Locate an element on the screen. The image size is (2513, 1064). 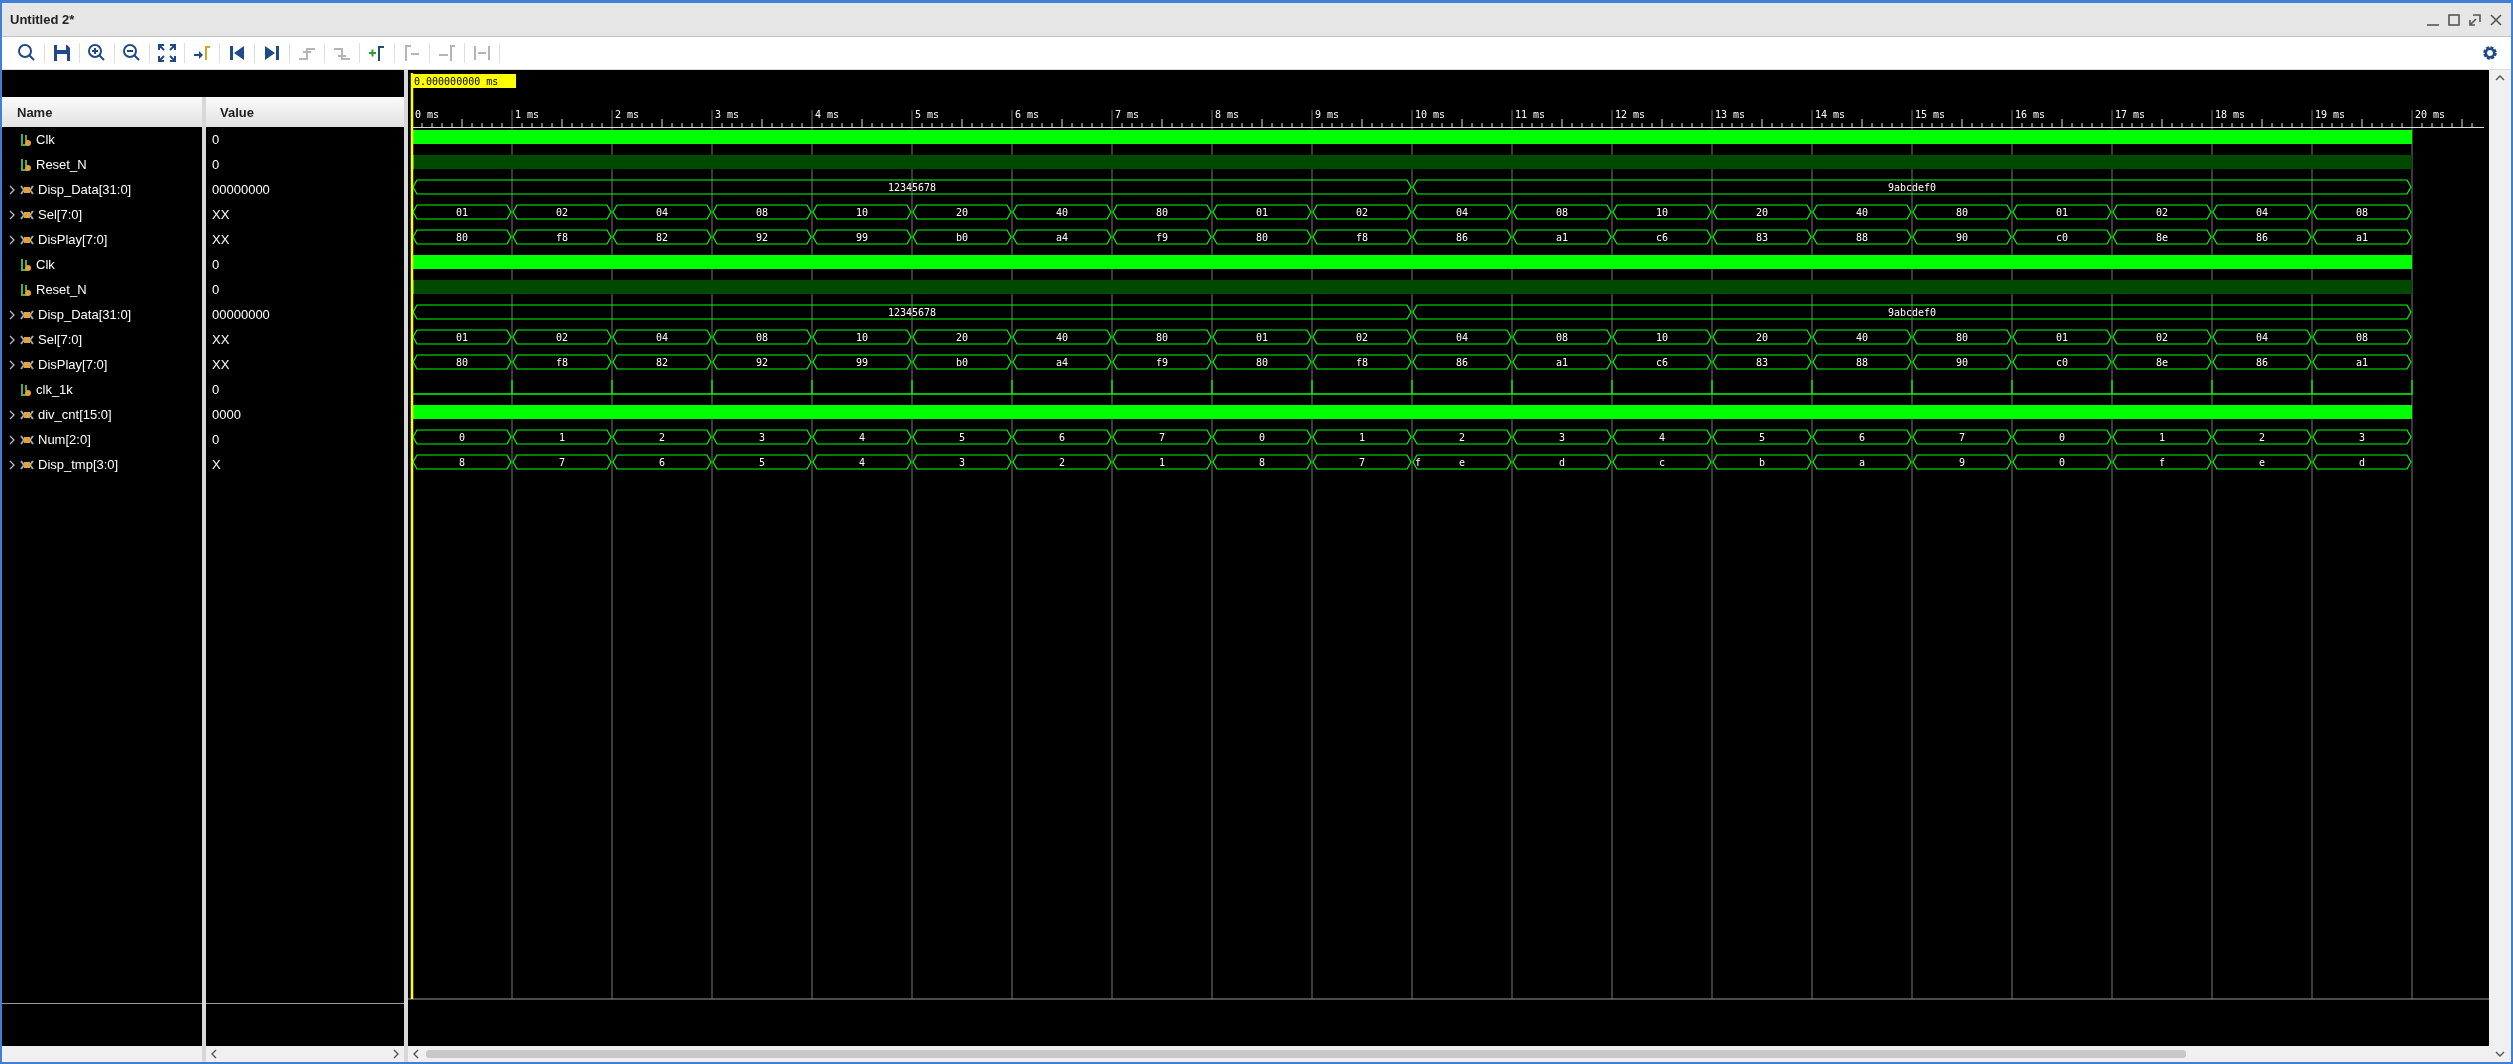
bus-segment: 01 is located at coordinates (2062, 337).